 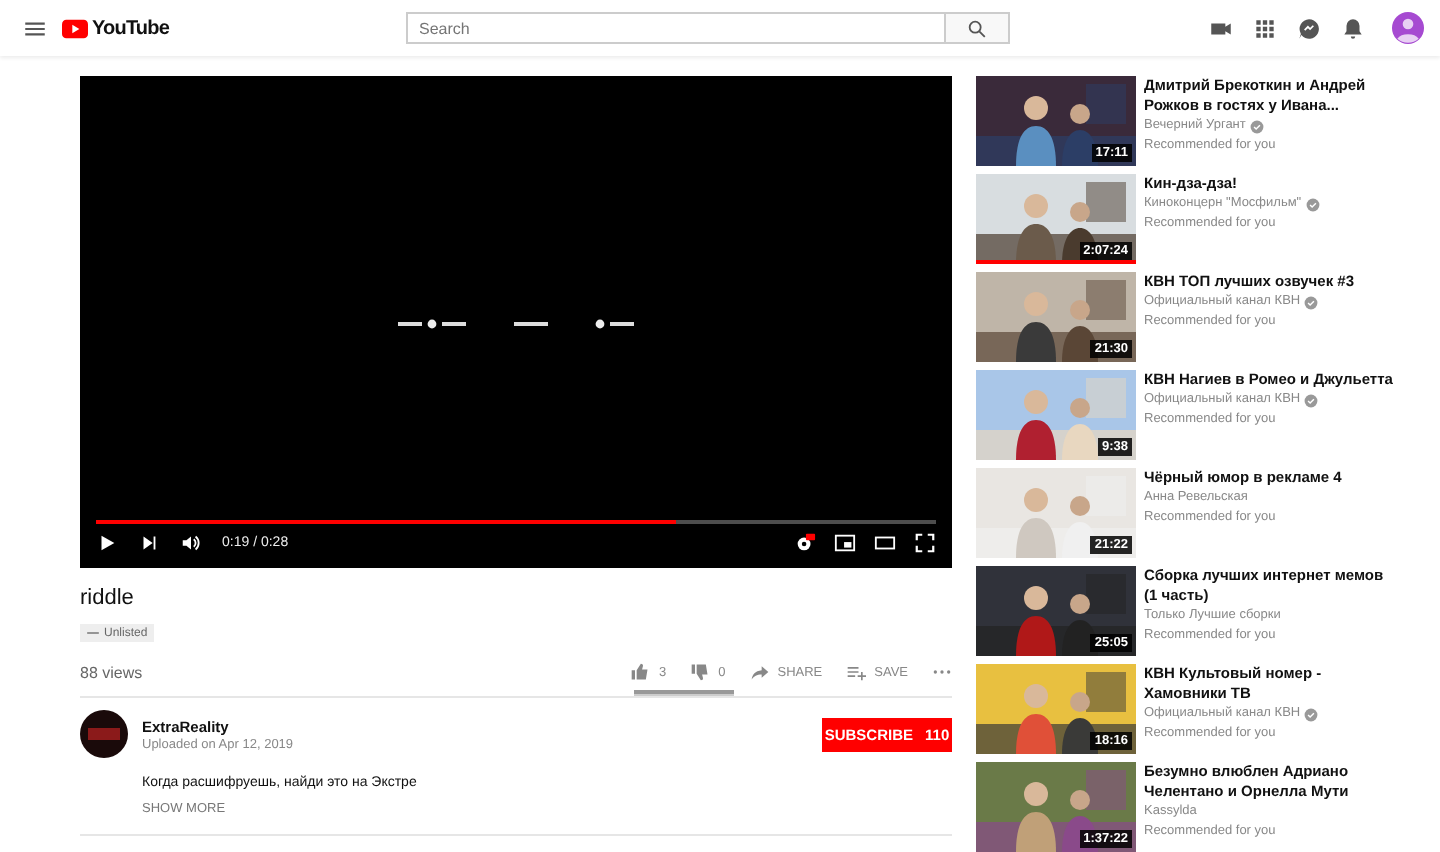 I want to click on sentiment-bar, so click(x=684, y=693).